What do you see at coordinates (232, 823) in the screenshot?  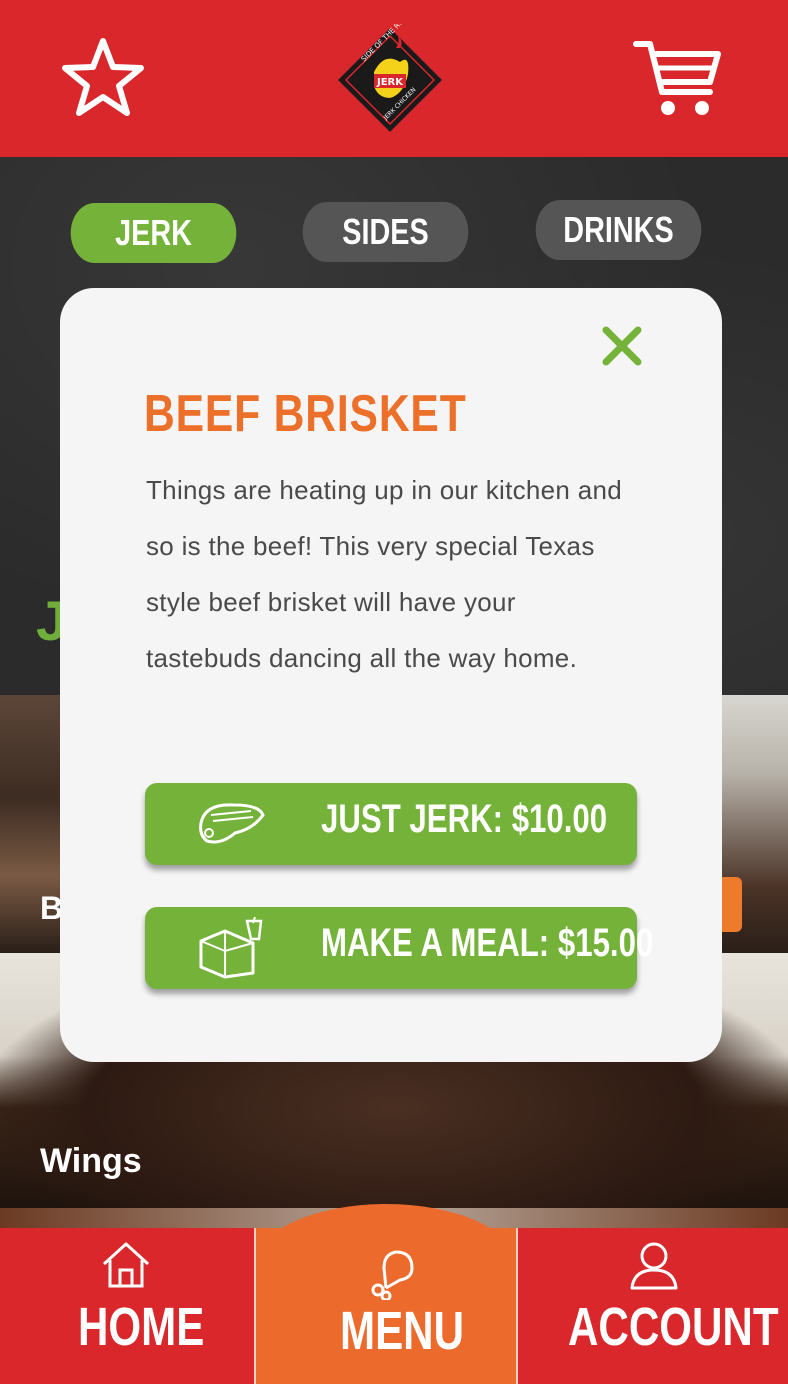 I see `chicken-wing-icon` at bounding box center [232, 823].